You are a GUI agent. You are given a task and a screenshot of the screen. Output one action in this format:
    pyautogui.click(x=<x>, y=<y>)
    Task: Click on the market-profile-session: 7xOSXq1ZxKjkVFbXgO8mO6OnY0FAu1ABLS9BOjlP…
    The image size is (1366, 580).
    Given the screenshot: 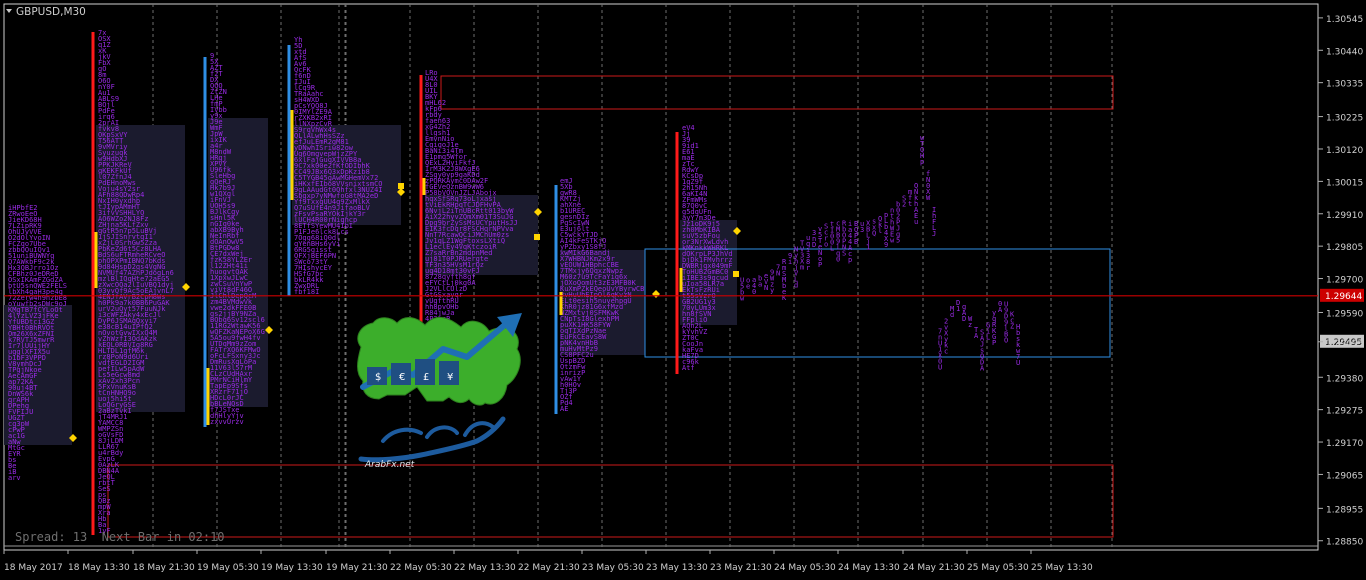 What is the action you would take?
    pyautogui.click(x=136, y=282)
    